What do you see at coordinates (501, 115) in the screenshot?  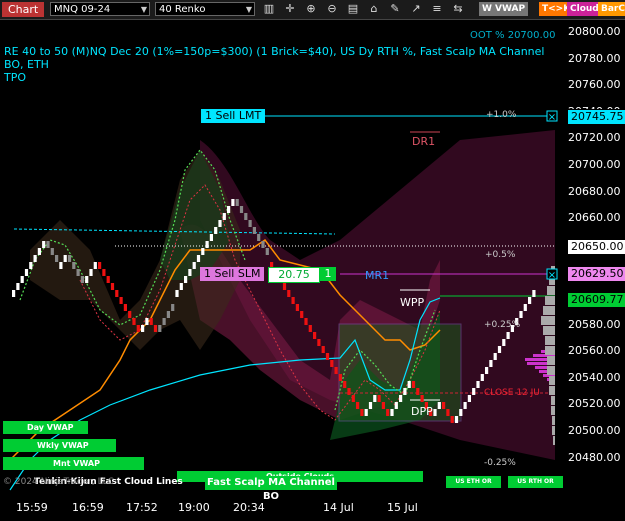 I see `plus-1-label: +1.0%` at bounding box center [501, 115].